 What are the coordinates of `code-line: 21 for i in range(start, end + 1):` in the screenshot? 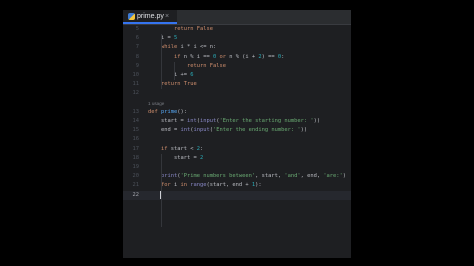 It's located at (237, 185).